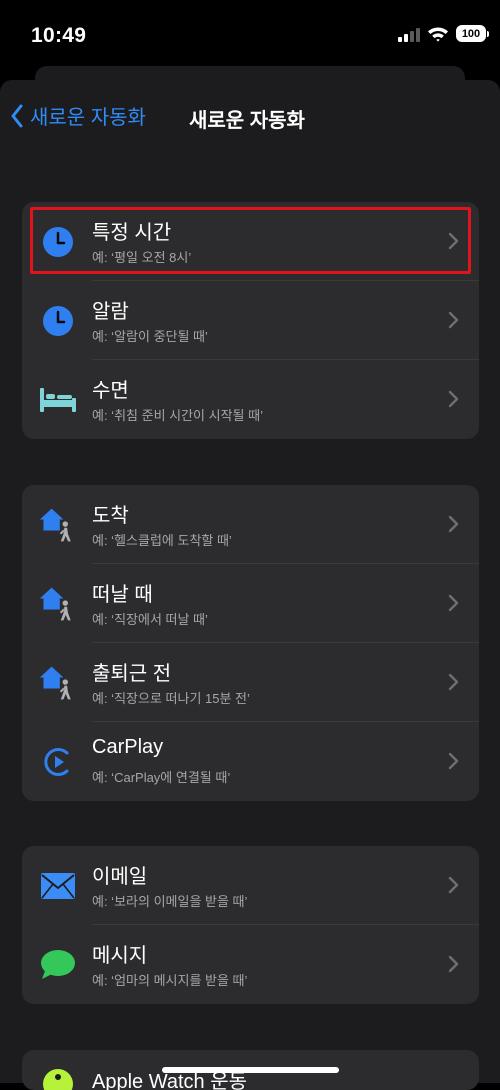 This screenshot has width=500, height=1090. What do you see at coordinates (409, 34) in the screenshot?
I see `cellular-signal-icon` at bounding box center [409, 34].